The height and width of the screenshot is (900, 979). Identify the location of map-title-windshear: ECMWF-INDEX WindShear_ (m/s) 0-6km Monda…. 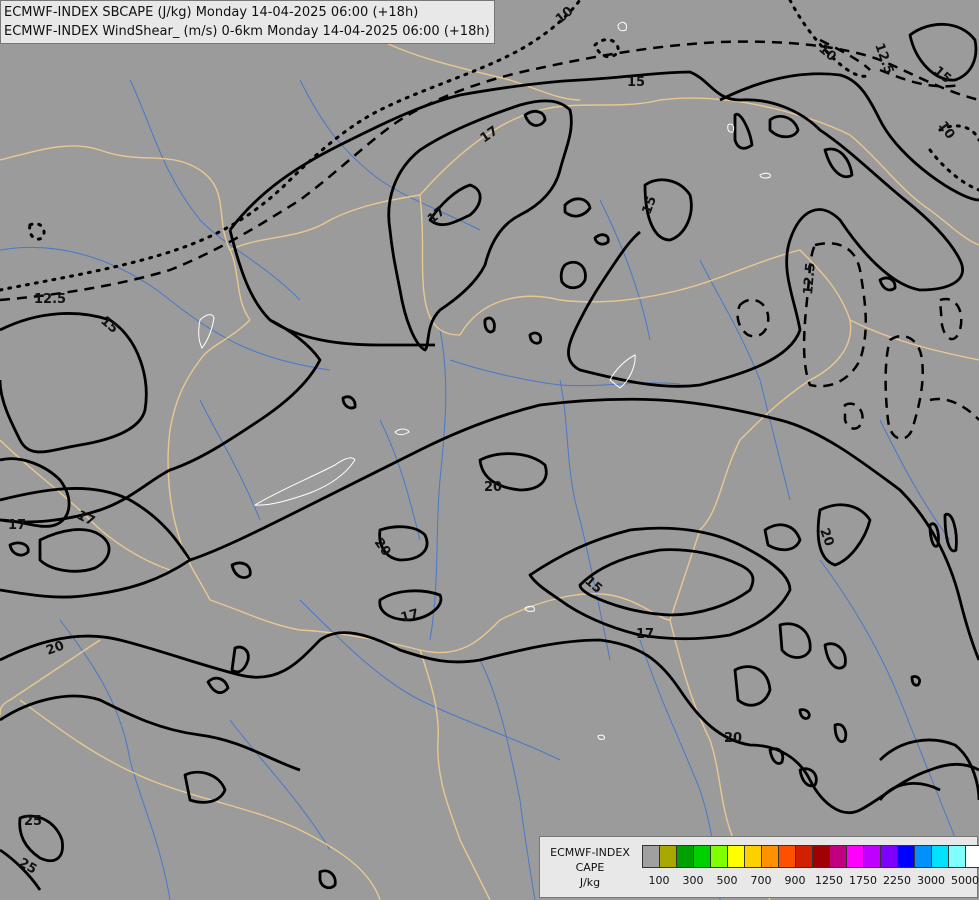
(247, 31).